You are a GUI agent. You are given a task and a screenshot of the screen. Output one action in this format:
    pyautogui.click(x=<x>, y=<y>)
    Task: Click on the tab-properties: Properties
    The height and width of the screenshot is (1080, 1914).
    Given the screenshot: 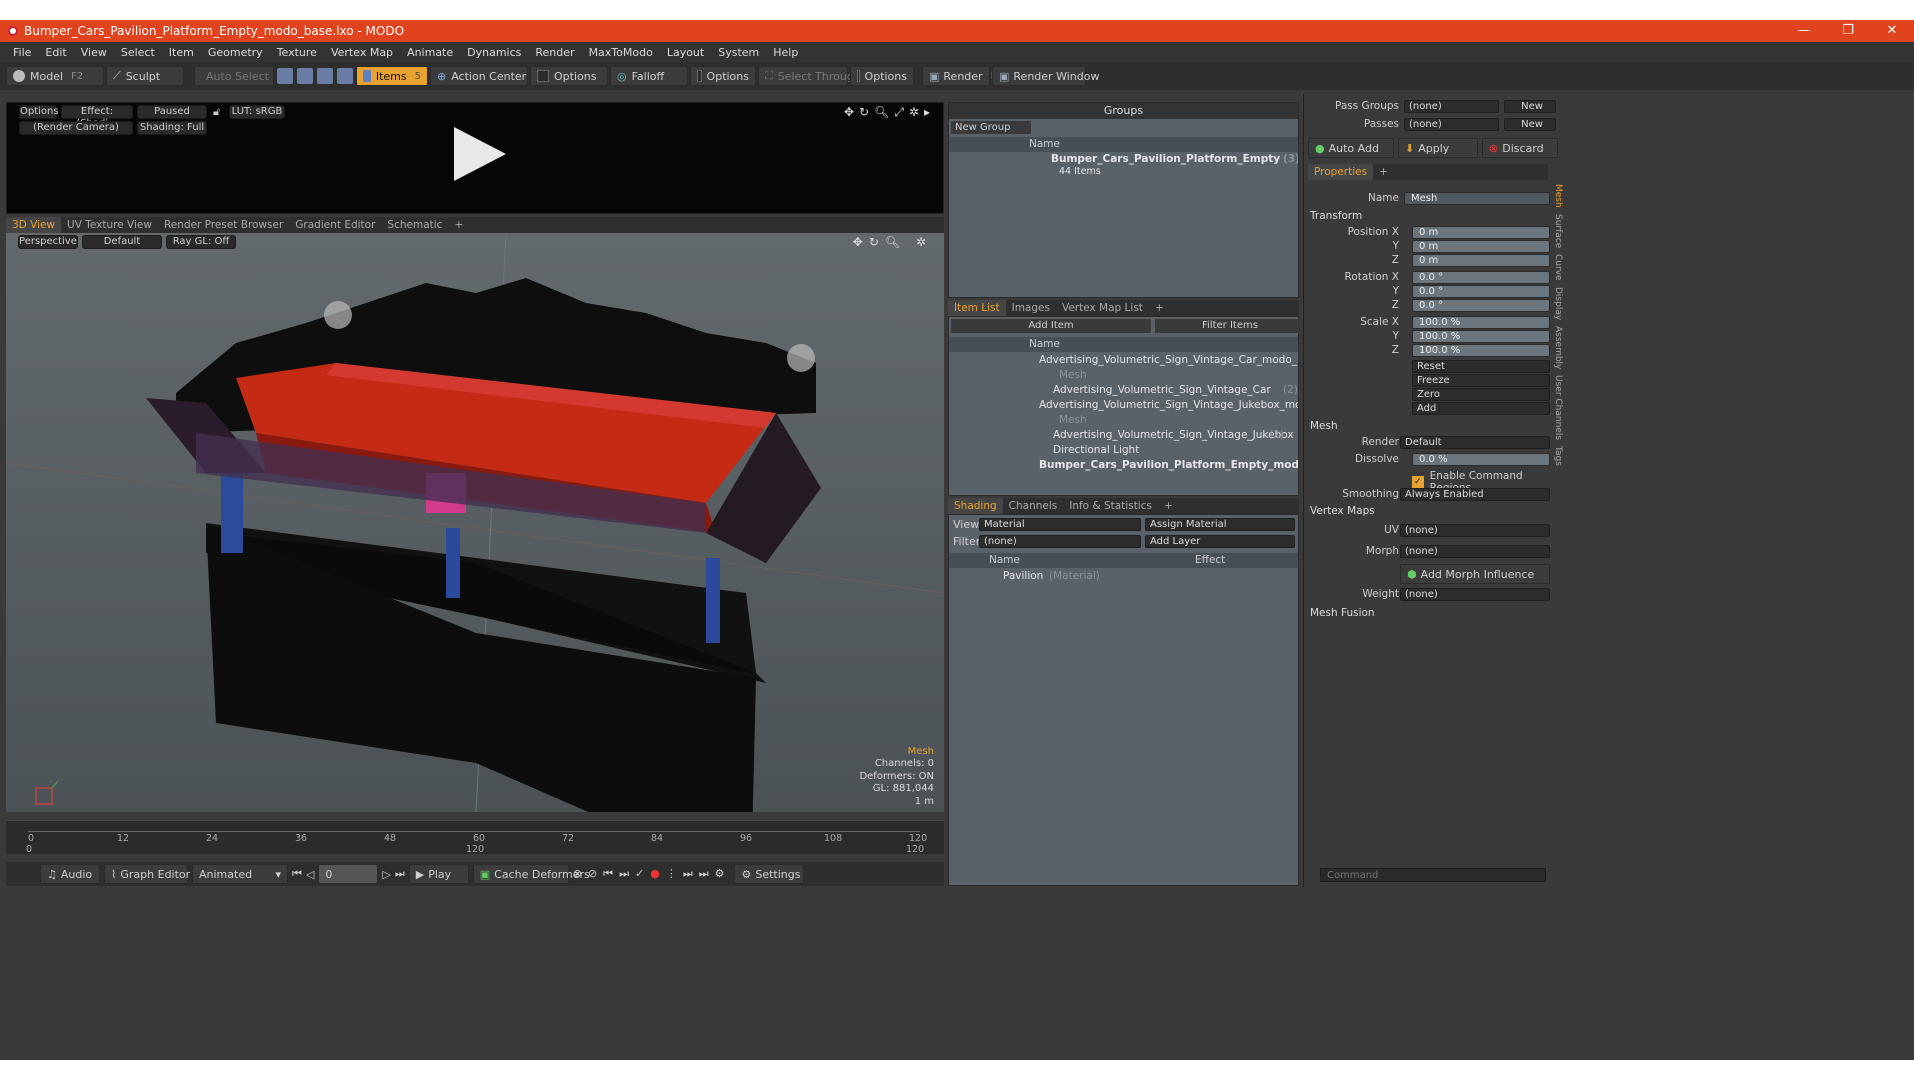 What is the action you would take?
    pyautogui.click(x=1341, y=172)
    